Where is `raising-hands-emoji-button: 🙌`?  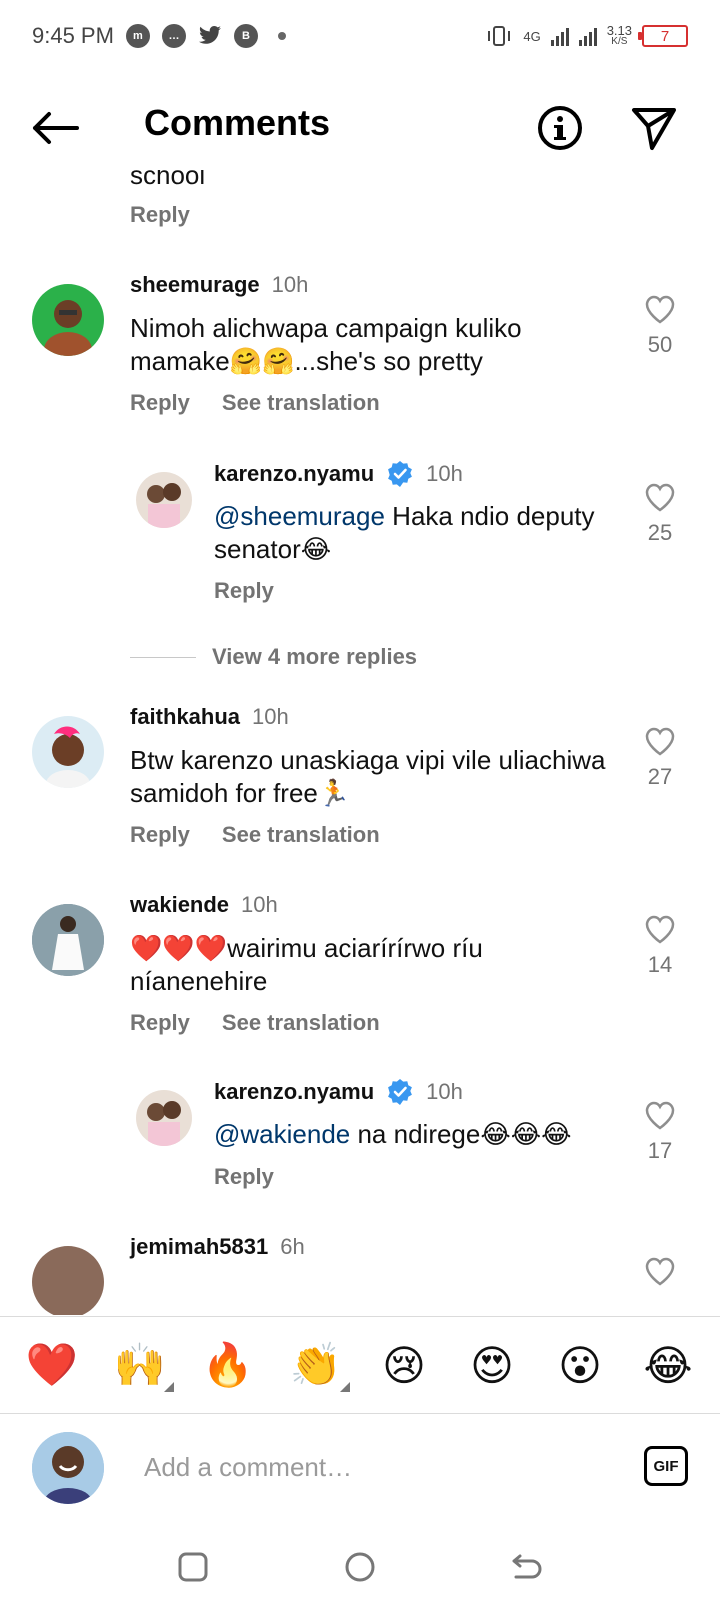
raising-hands-emoji-button: 🙌 is located at coordinates (142, 1366).